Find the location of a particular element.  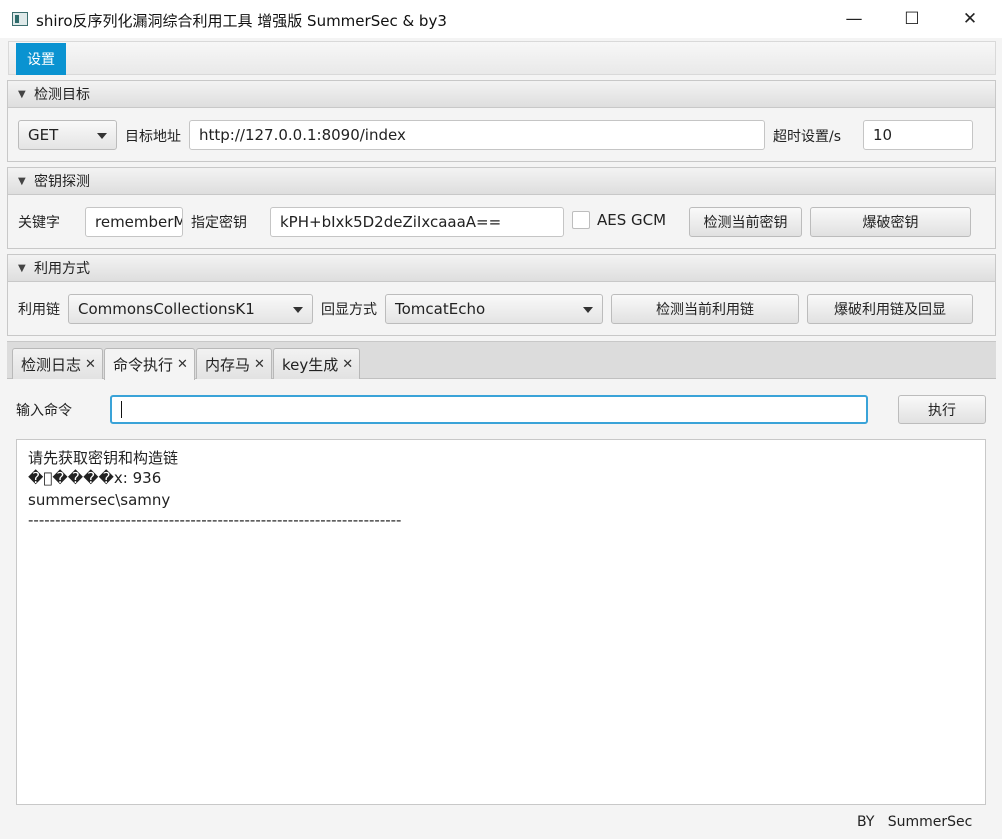

chain-select: CommonsCollectionsK1 is located at coordinates (190, 309).